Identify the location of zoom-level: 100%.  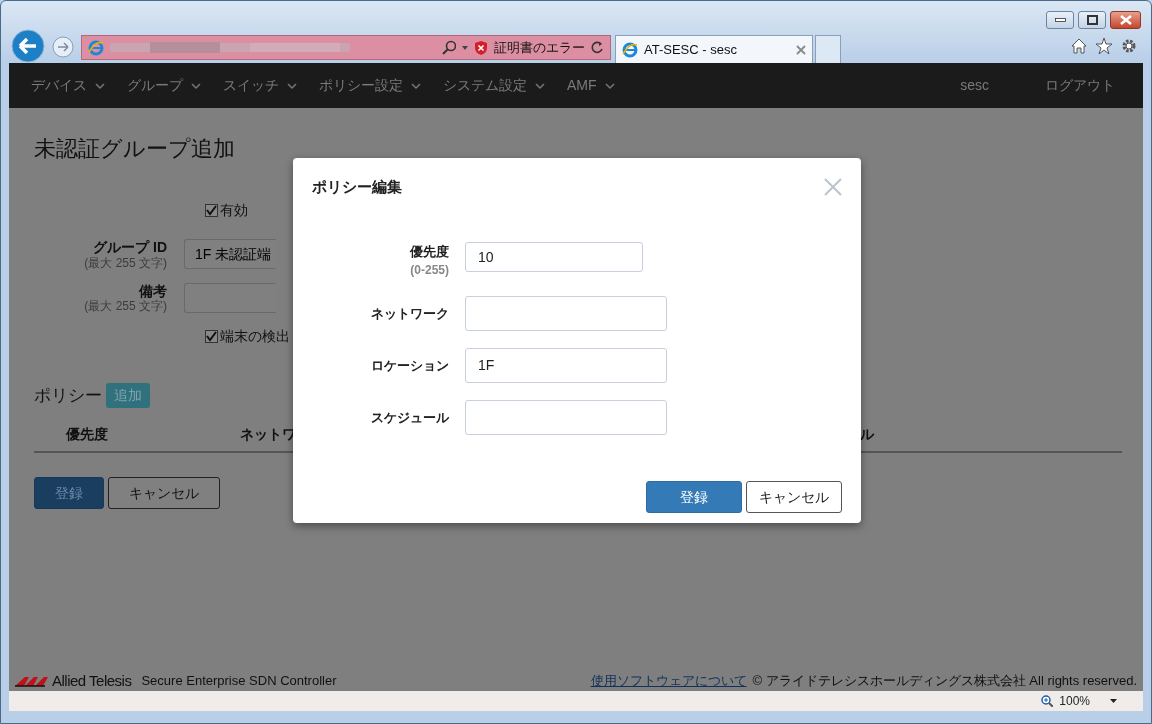
(1074, 701).